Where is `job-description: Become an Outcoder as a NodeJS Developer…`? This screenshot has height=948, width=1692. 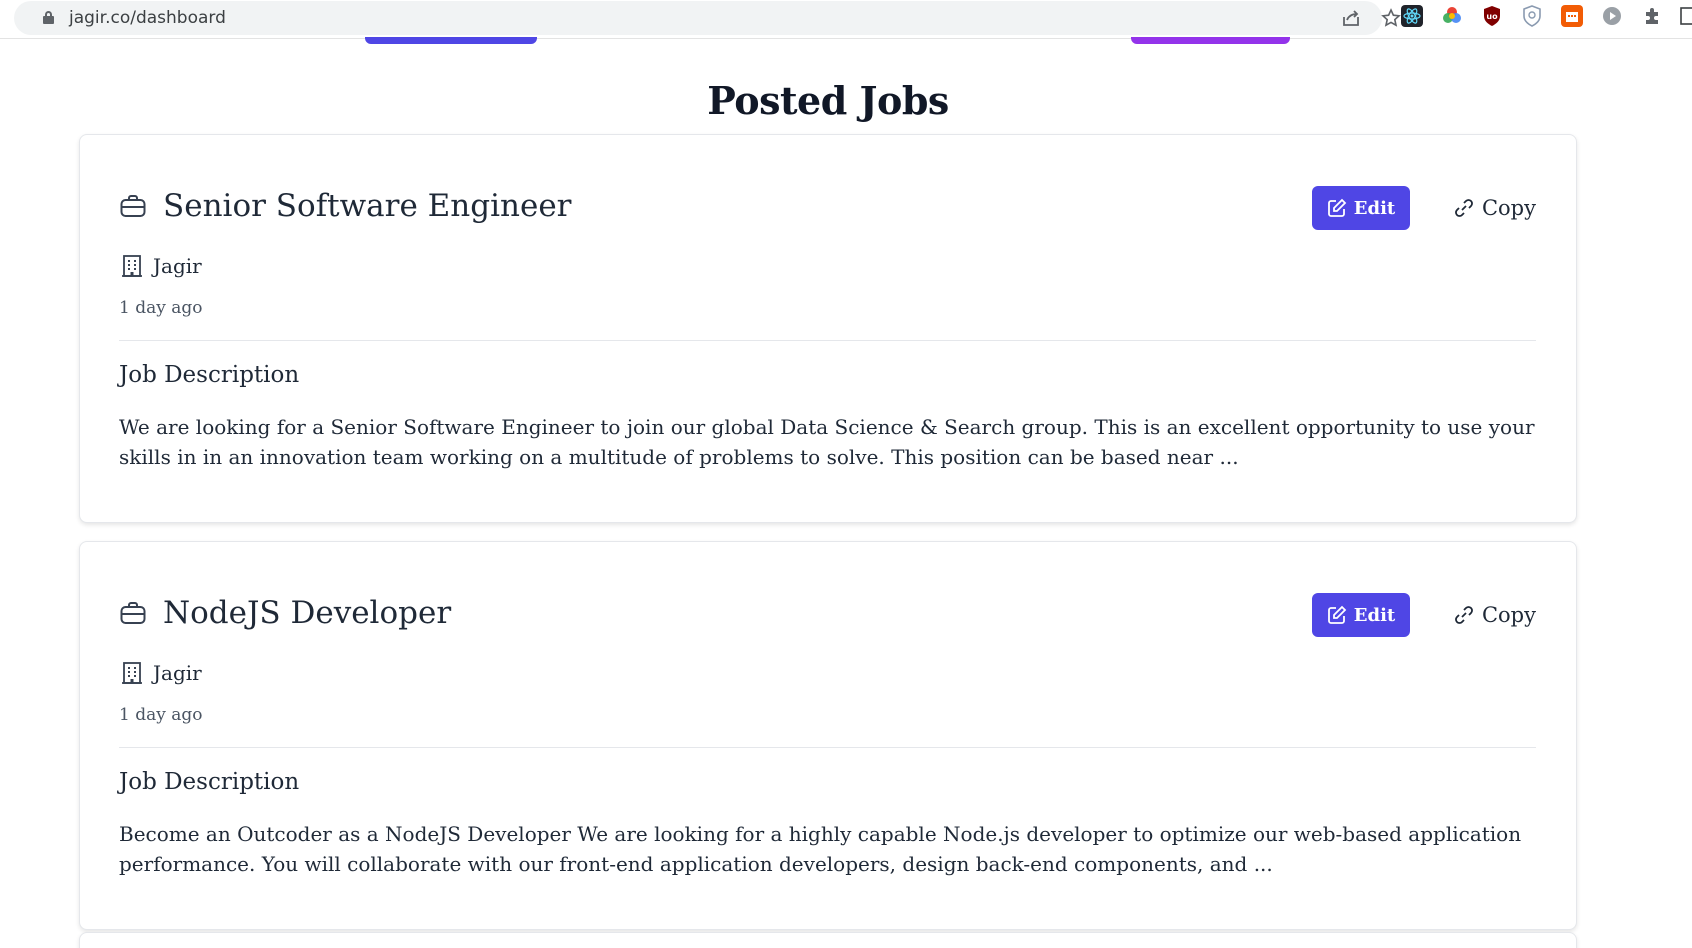
job-description: Become an Outcoder as a NodeJS Developer… is located at coordinates (820, 849).